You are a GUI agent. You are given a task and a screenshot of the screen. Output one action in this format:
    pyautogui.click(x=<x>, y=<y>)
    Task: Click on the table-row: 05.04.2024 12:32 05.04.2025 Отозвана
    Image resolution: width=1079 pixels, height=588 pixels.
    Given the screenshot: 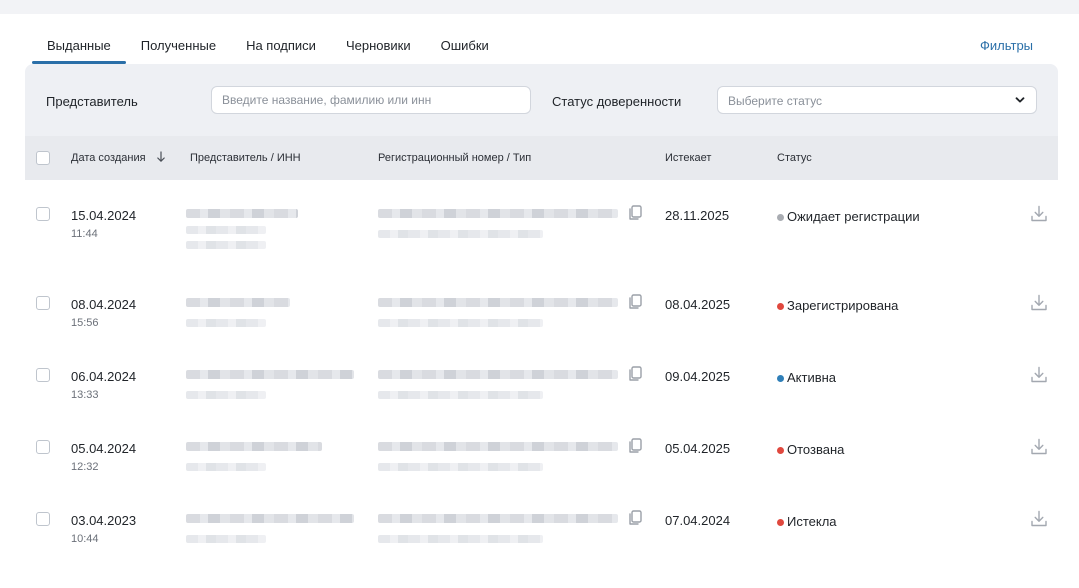 What is the action you would take?
    pyautogui.click(x=541, y=459)
    